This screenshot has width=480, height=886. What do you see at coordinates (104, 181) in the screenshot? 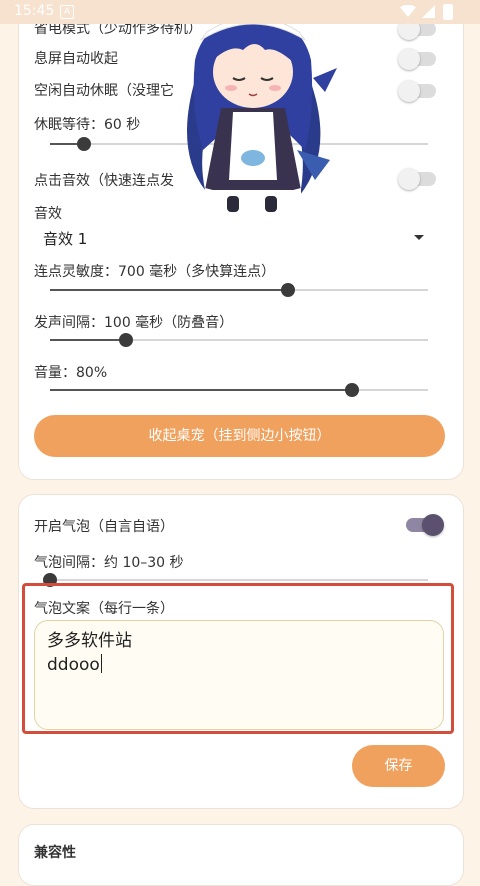
I see `click-sound-label: 点击音效（快速连点发` at bounding box center [104, 181].